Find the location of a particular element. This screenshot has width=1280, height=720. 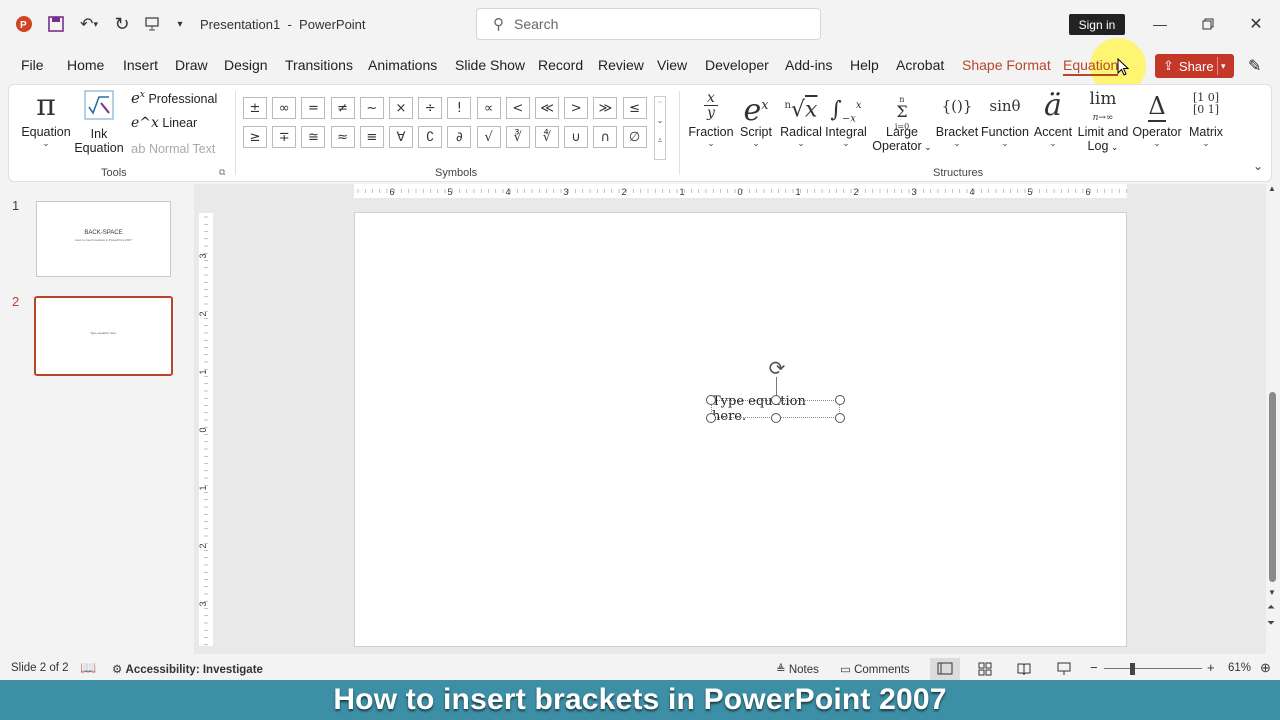

minimize-icon: — is located at coordinates (1160, 24).